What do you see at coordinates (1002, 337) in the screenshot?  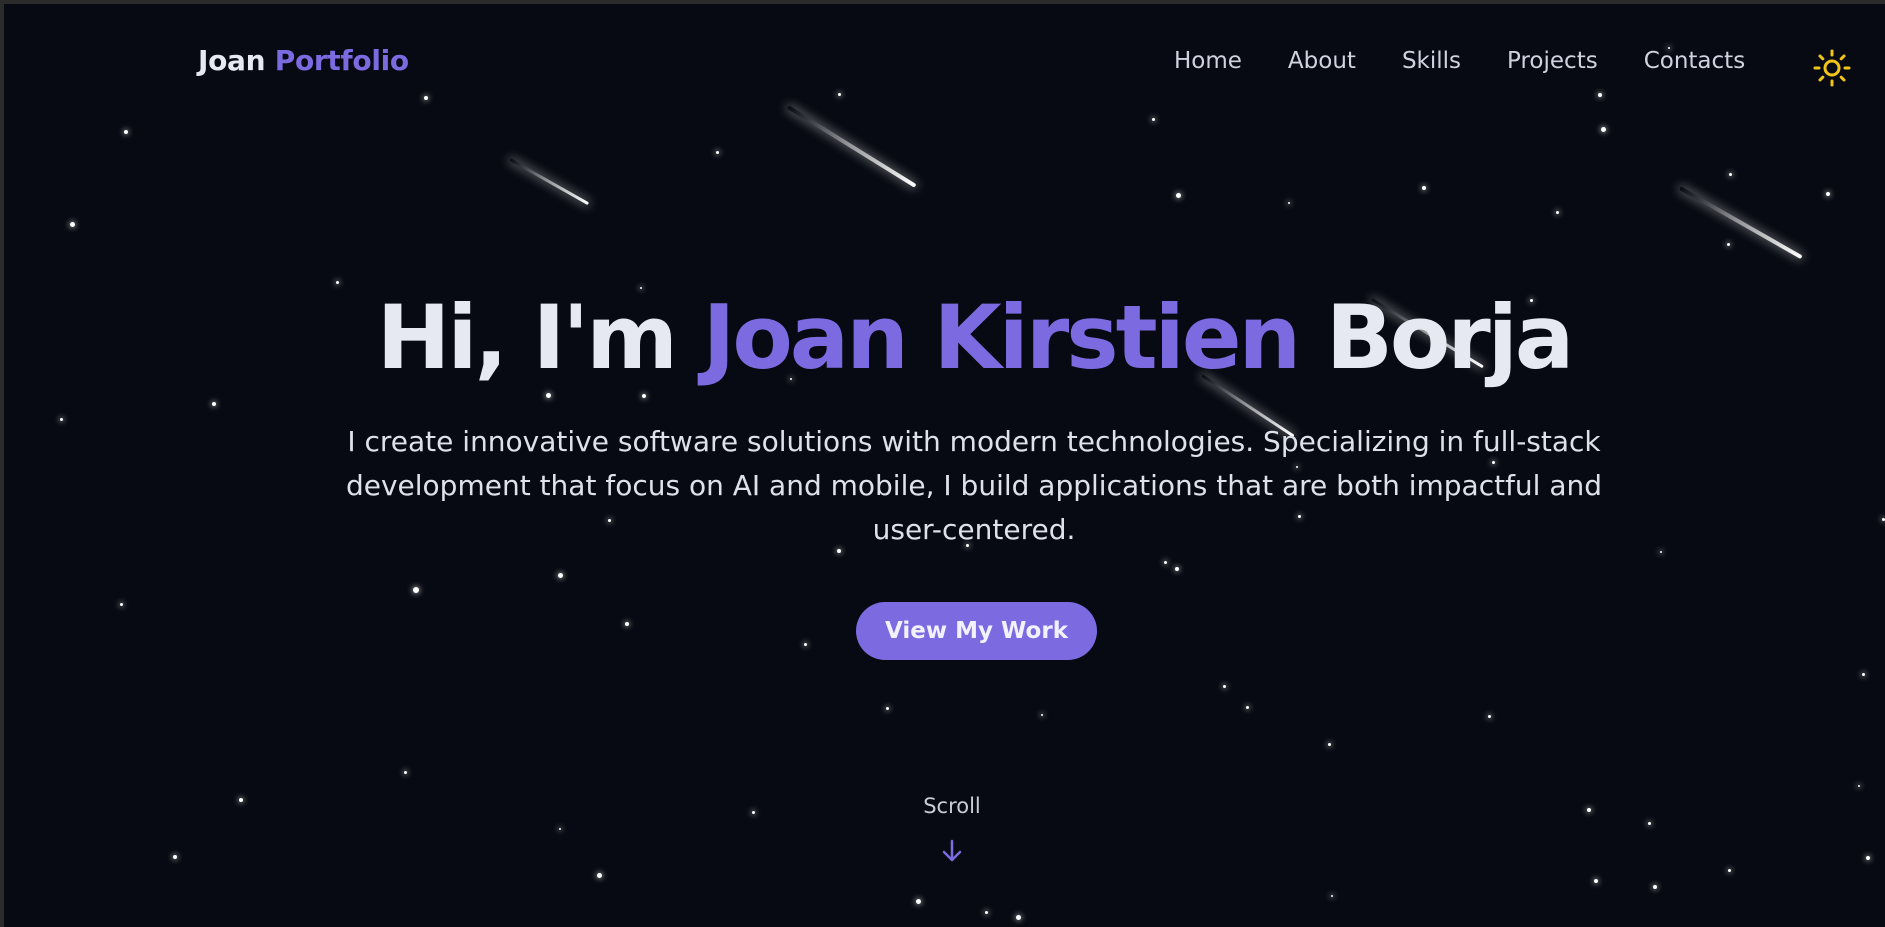 I see `hero-name-highlight: Joan Kirstien` at bounding box center [1002, 337].